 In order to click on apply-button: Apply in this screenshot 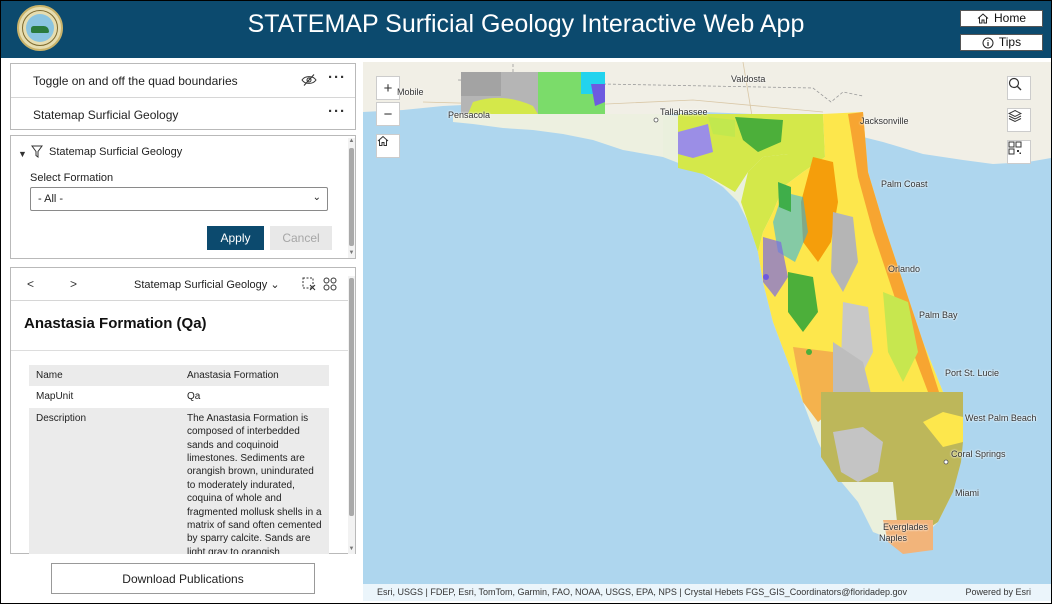, I will do `click(235, 238)`.